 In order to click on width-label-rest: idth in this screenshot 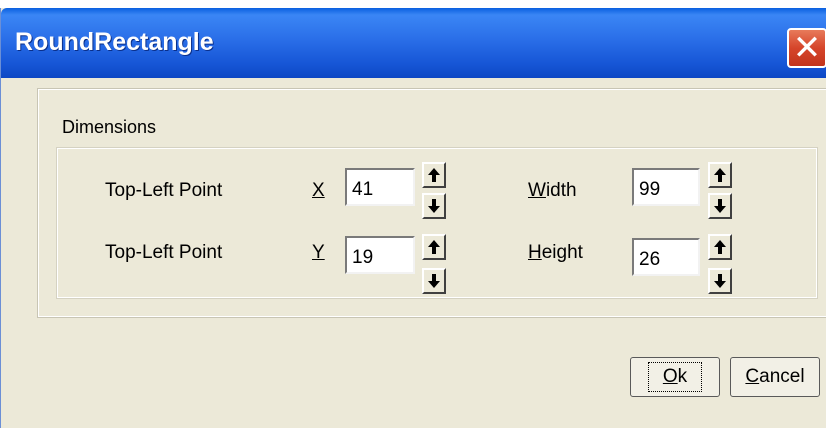, I will do `click(561, 190)`.